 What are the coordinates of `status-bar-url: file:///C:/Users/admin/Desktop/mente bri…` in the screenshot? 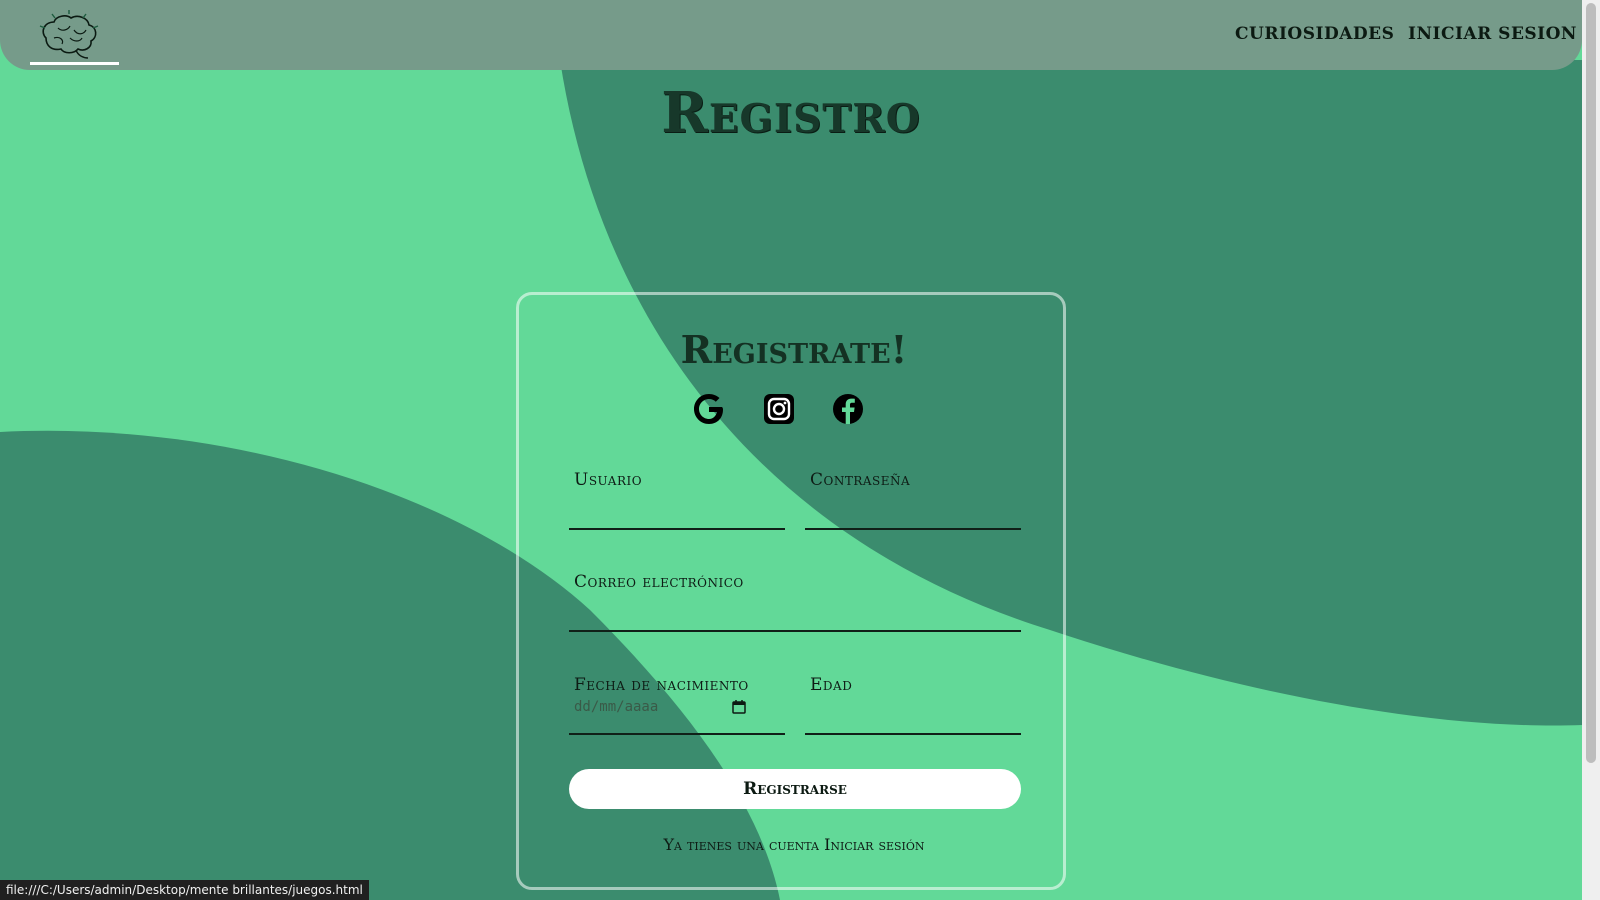 It's located at (184, 890).